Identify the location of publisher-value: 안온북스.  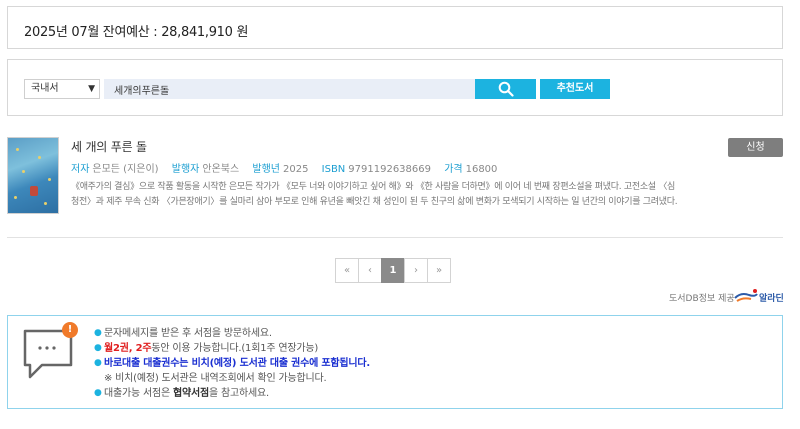
(221, 169).